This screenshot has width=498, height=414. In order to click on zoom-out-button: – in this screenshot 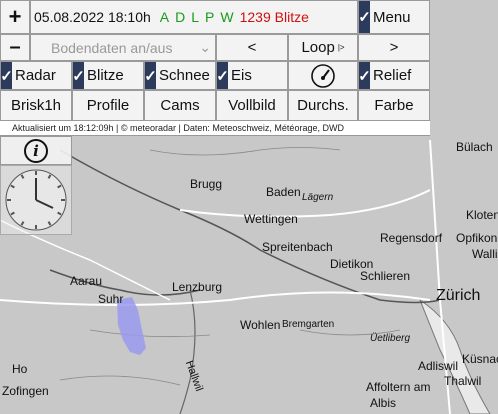, I will do `click(15, 47)`.